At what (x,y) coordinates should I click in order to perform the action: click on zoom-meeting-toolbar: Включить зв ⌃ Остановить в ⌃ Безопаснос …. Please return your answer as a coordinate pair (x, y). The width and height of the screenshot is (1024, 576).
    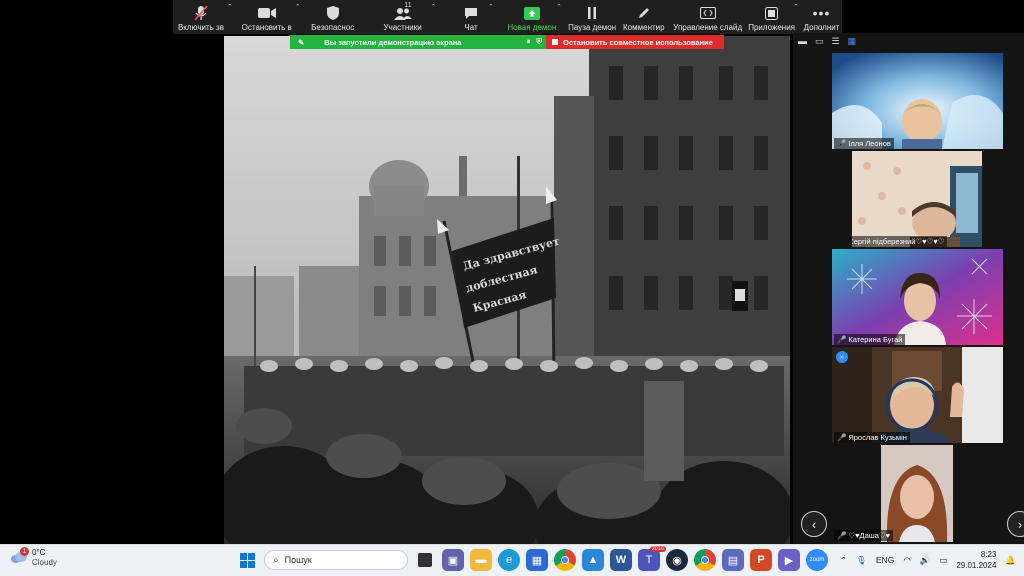
    Looking at the image, I should click on (507, 17).